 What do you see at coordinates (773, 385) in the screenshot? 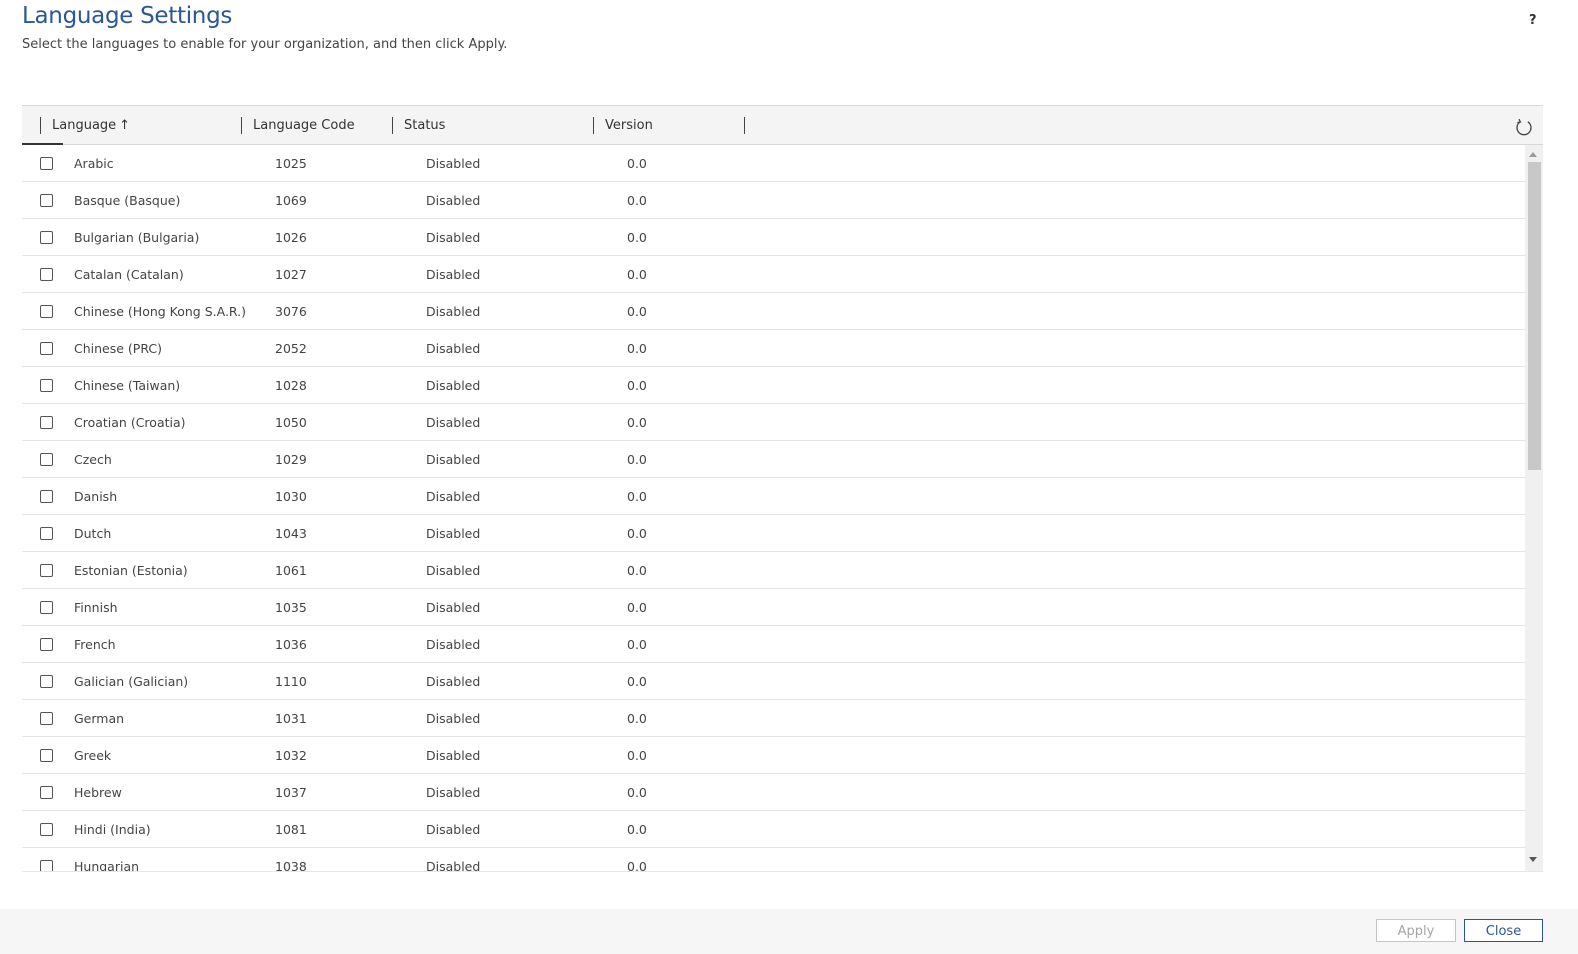
I see `table-row: Chinese (Taiwan) 1028 Disabled 0.0` at bounding box center [773, 385].